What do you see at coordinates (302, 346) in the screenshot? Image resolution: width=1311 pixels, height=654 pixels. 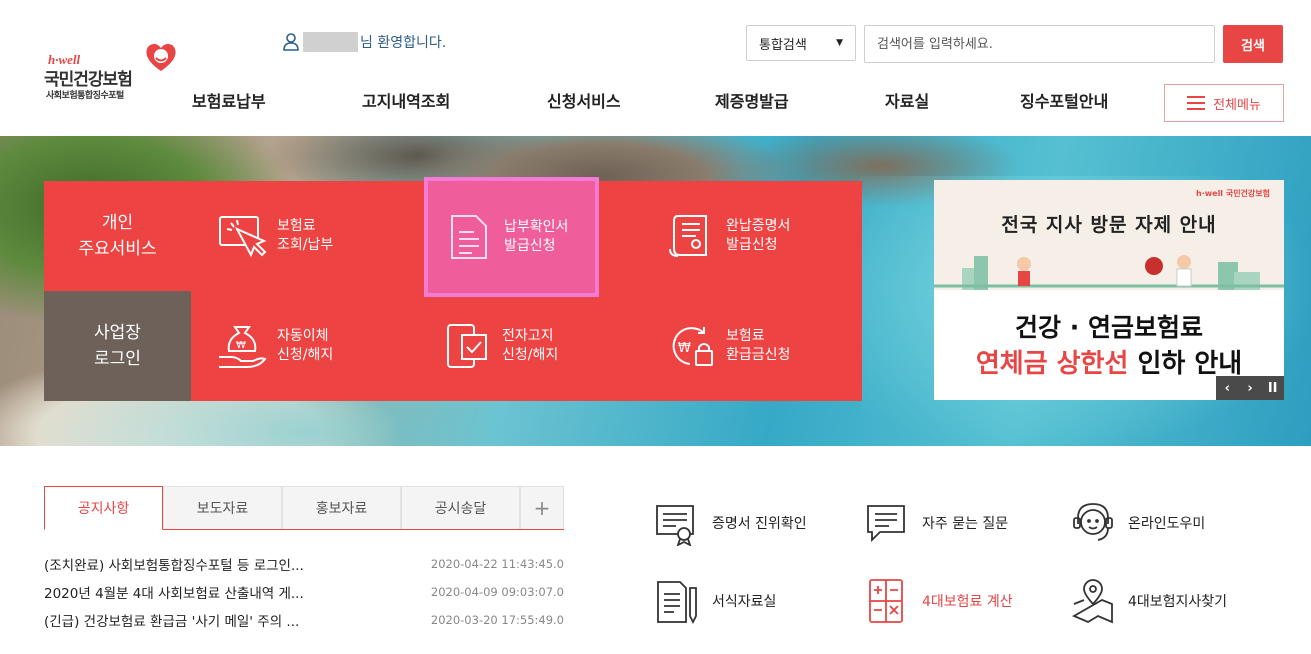 I see `service-auto-transfer: ₩ 자동이체신청/해지` at bounding box center [302, 346].